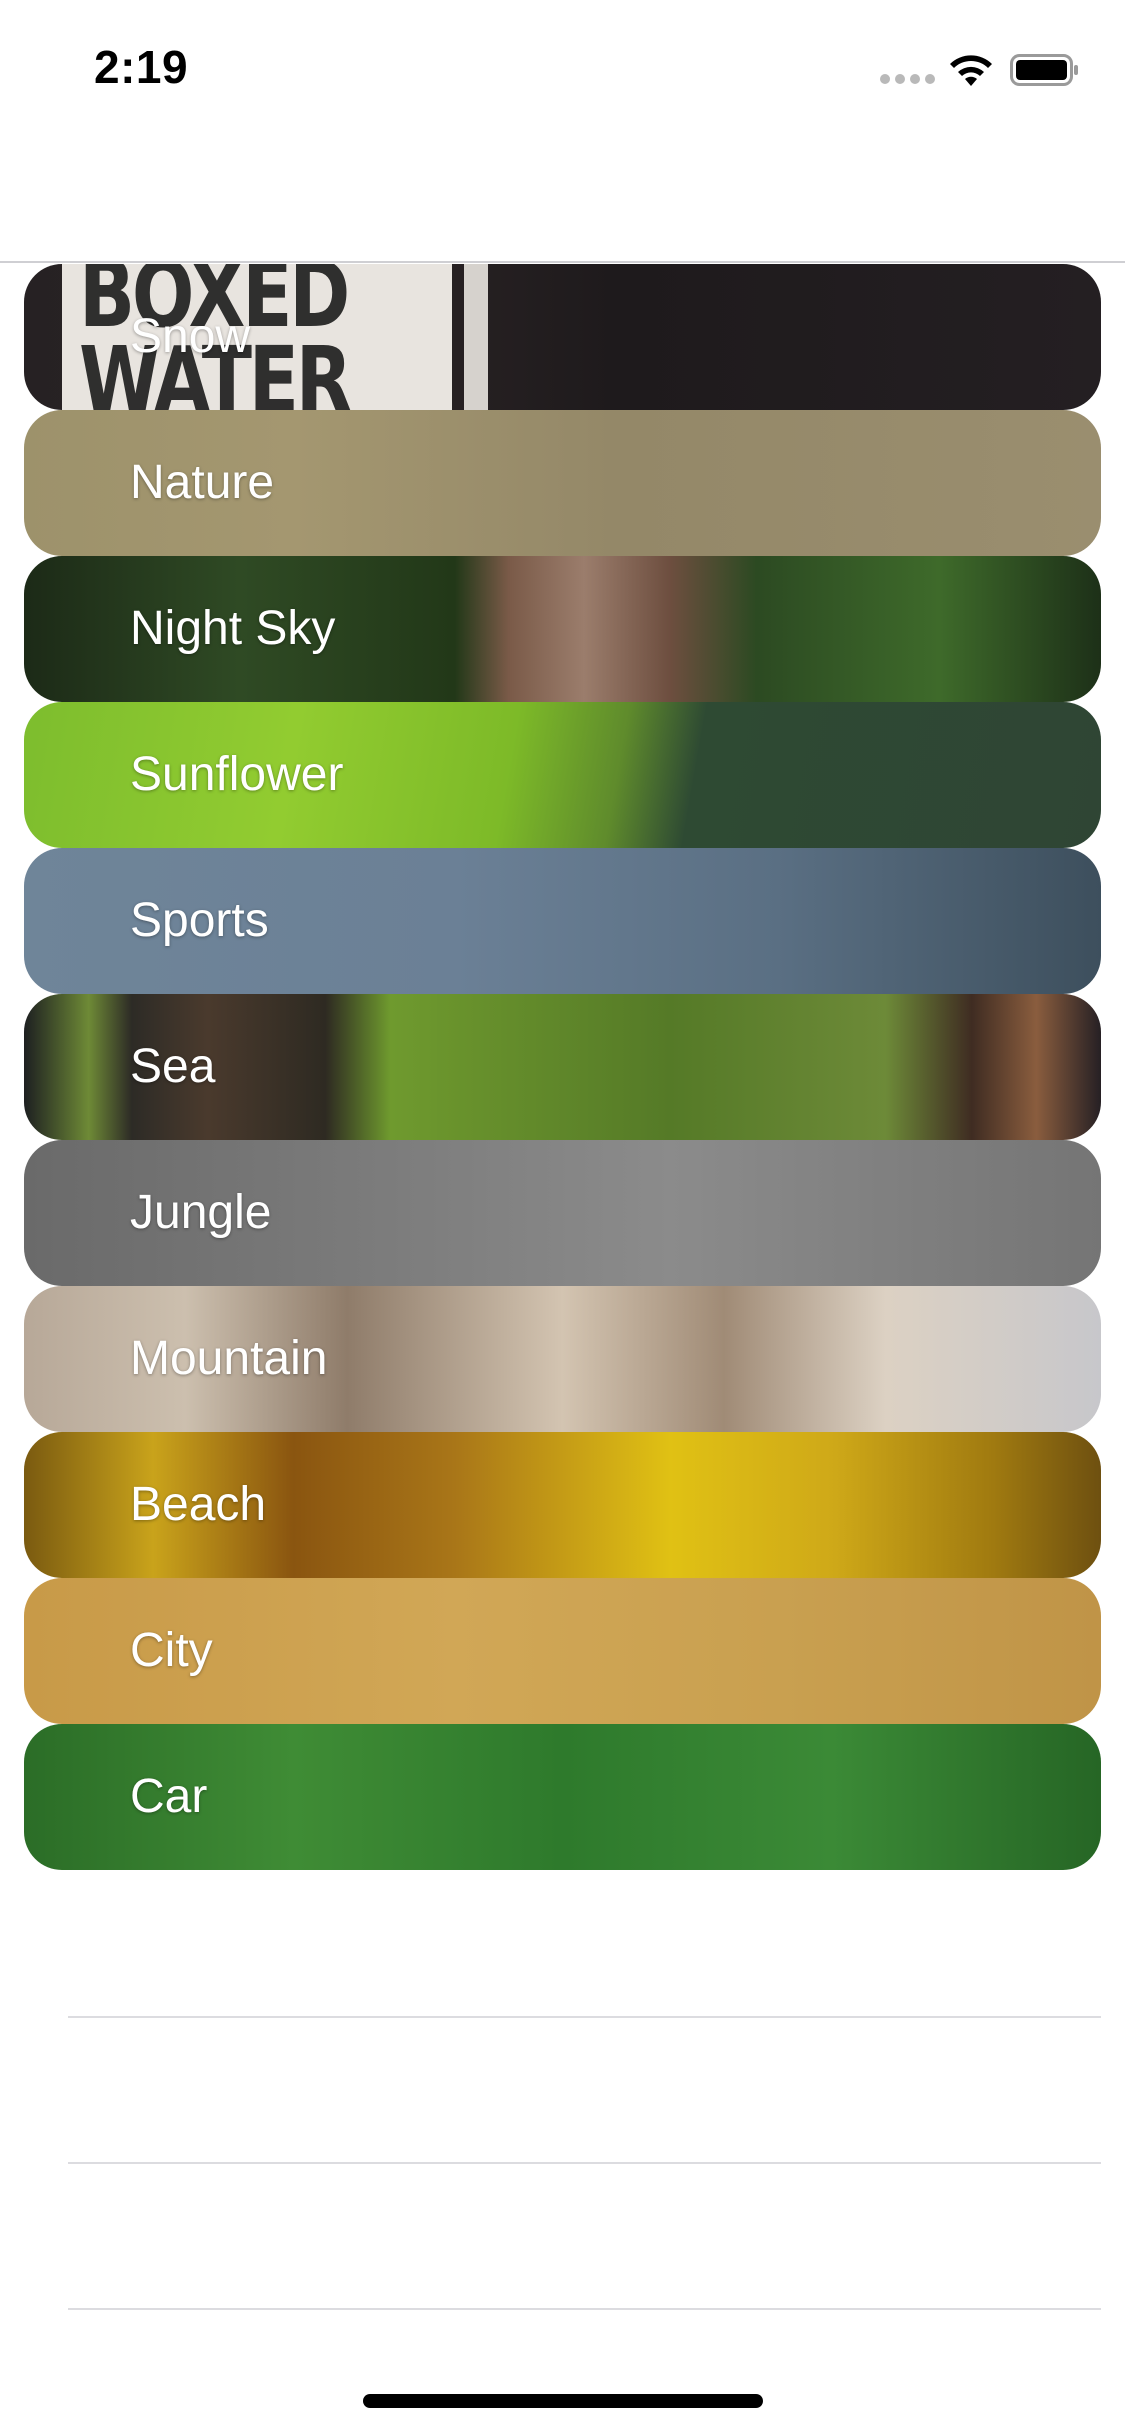  I want to click on category-label: Jungle, so click(201, 1212).